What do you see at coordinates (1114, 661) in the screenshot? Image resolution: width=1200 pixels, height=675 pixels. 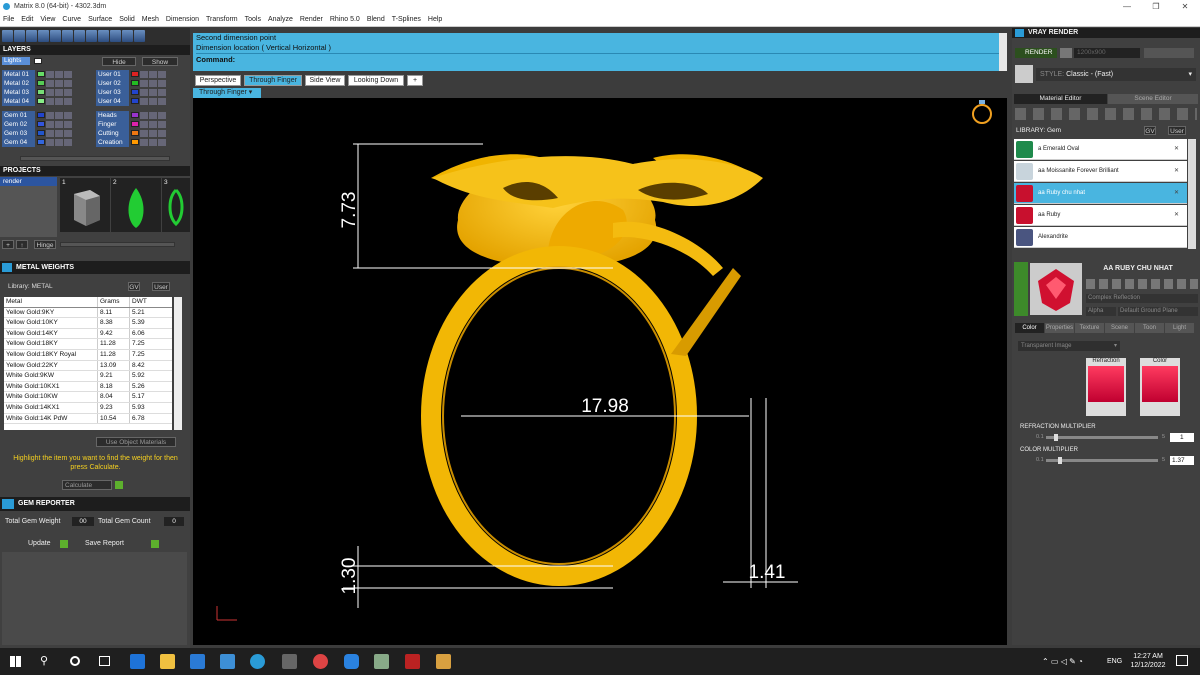 I see `language-indicator: ENG` at bounding box center [1114, 661].